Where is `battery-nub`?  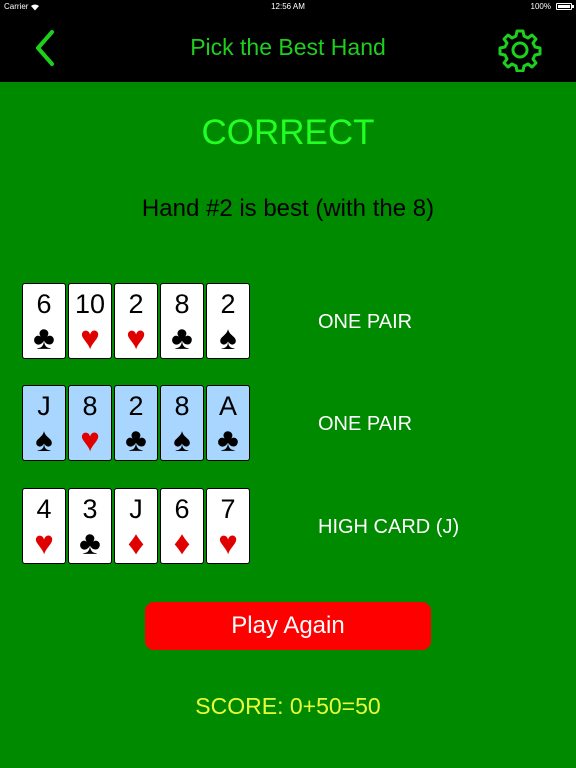 battery-nub is located at coordinates (573, 6).